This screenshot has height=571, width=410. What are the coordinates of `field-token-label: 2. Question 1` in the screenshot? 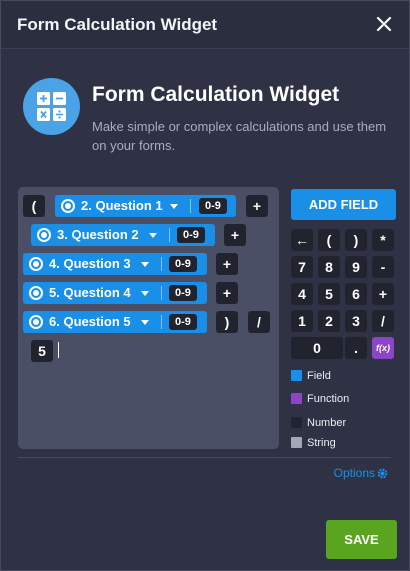 It's located at (122, 205).